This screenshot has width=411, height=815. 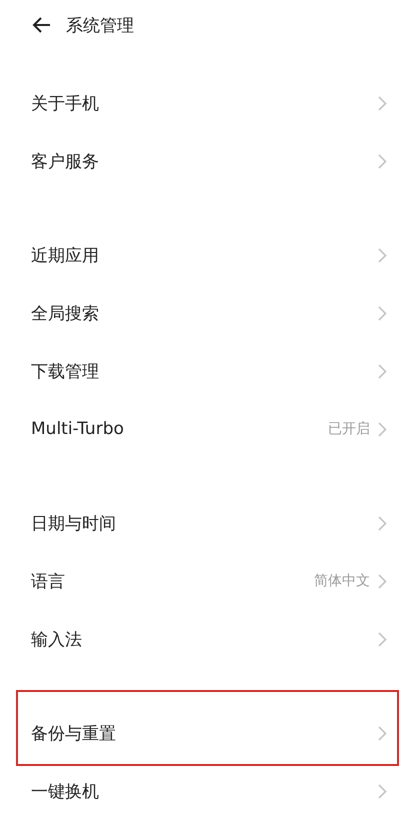 What do you see at coordinates (205, 639) in the screenshot?
I see `settings-item: 输入法` at bounding box center [205, 639].